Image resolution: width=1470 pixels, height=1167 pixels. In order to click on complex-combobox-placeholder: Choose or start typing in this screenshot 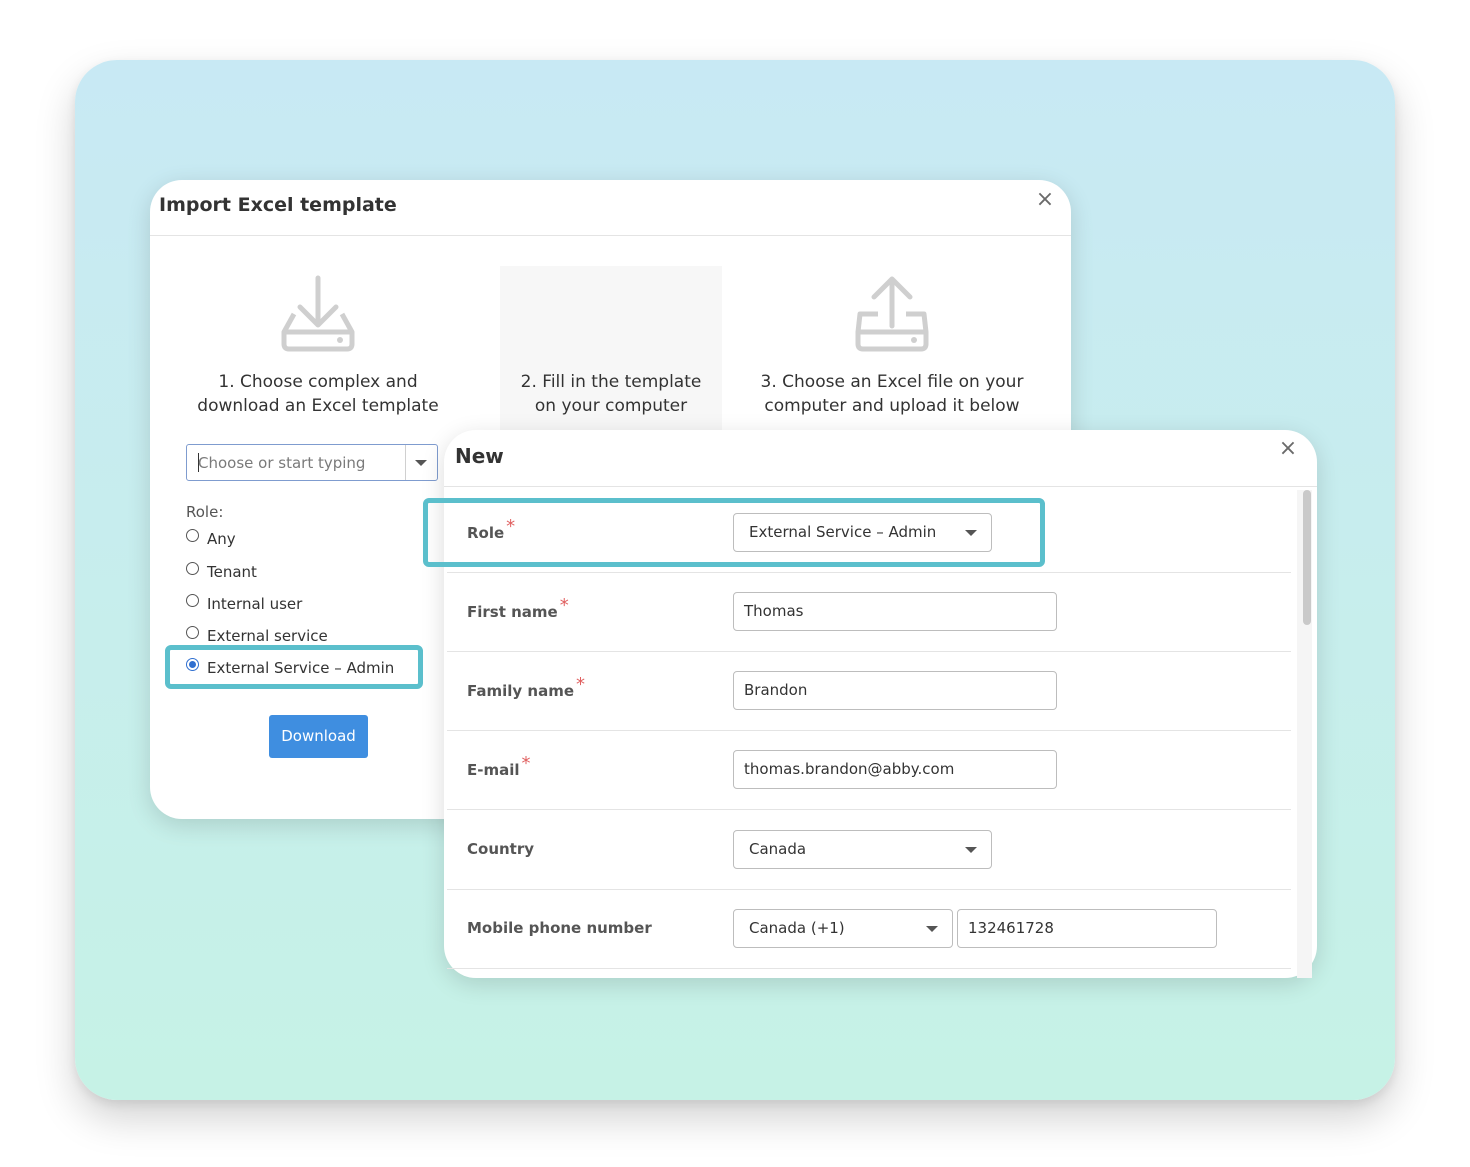, I will do `click(282, 463)`.